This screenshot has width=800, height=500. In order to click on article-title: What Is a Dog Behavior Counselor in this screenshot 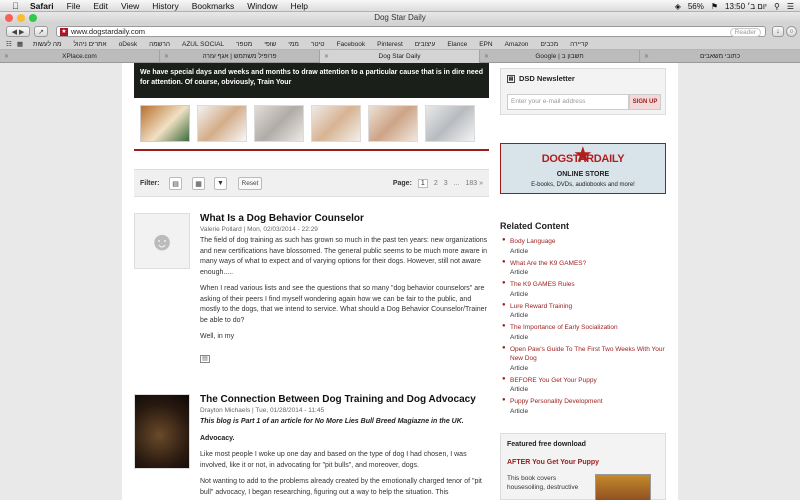, I will do `click(344, 218)`.